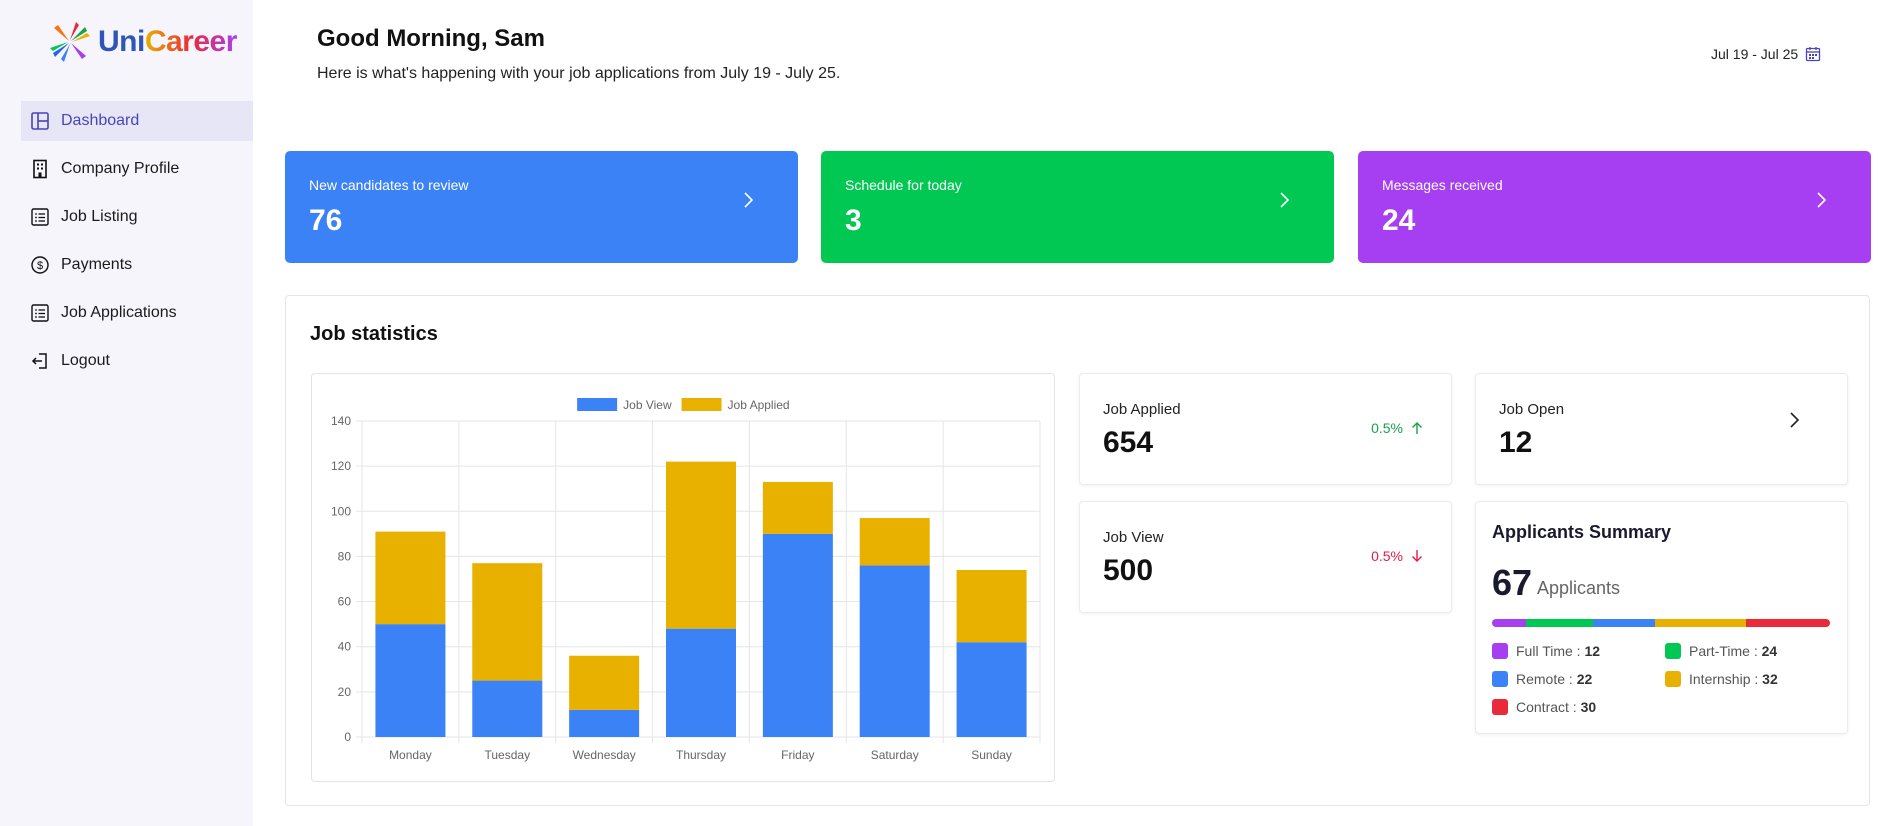  Describe the element at coordinates (1077, 207) in the screenshot. I see `schedule-today-card: Schedule for today 3` at that location.